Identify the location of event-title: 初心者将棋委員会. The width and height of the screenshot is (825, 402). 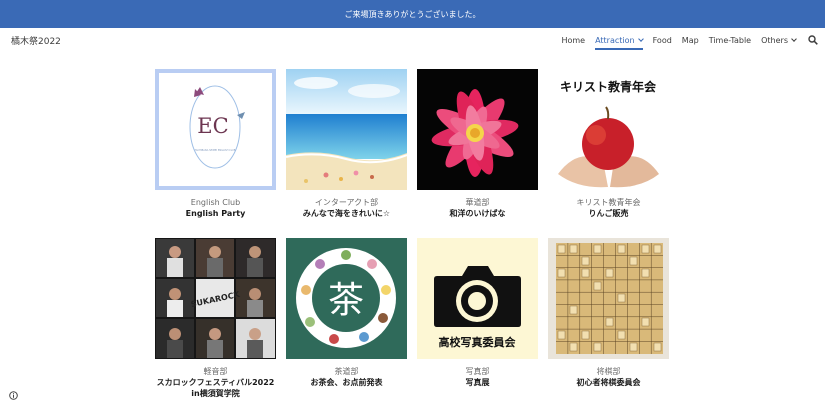
(608, 382).